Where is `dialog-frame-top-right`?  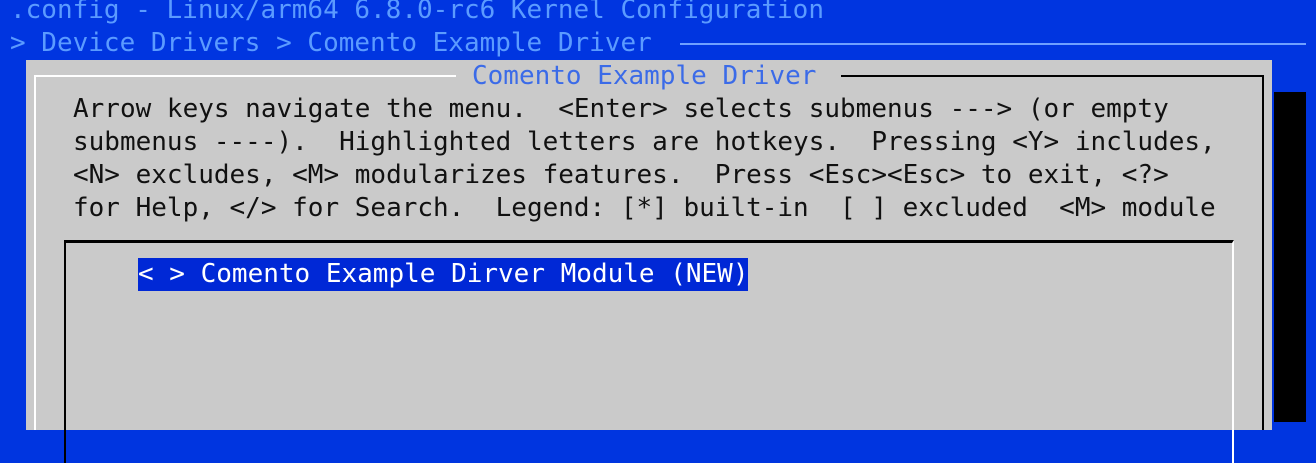
dialog-frame-top-right is located at coordinates (1052, 76).